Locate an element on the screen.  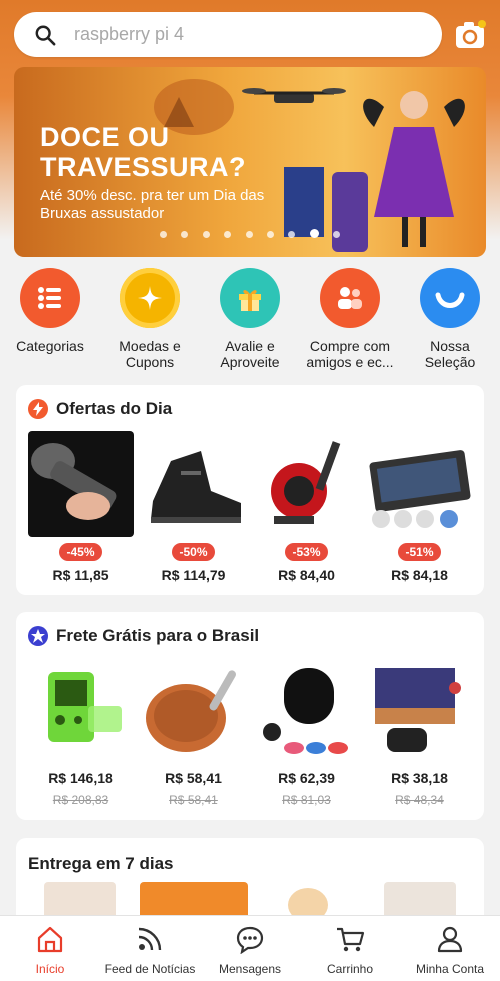
quick-link-label: Moedas e Cupons is located at coordinates (150, 354).